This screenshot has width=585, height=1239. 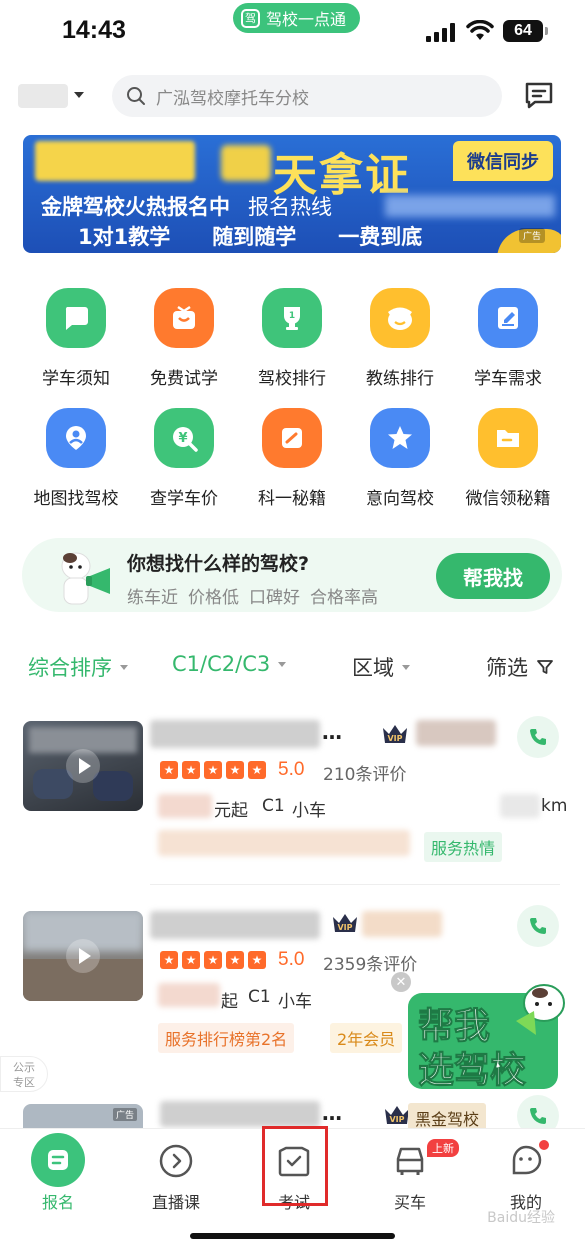 What do you see at coordinates (508, 338) in the screenshot?
I see `grid-item-learning-needs: 学车需求` at bounding box center [508, 338].